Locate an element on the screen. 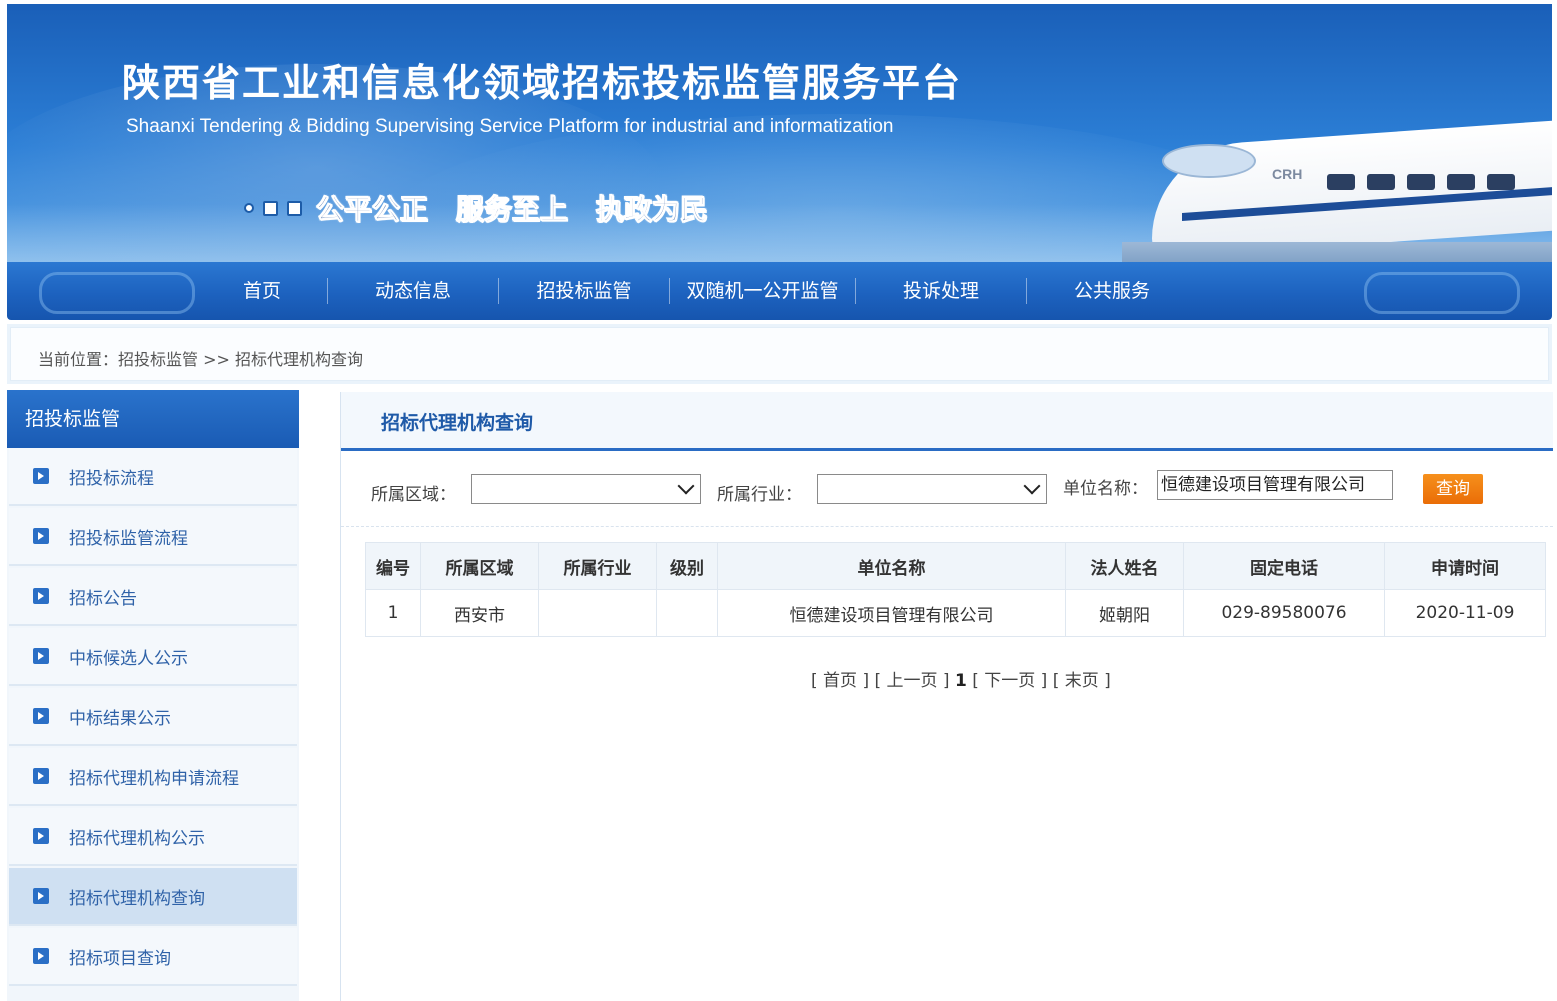  divider is located at coordinates (947, 526).